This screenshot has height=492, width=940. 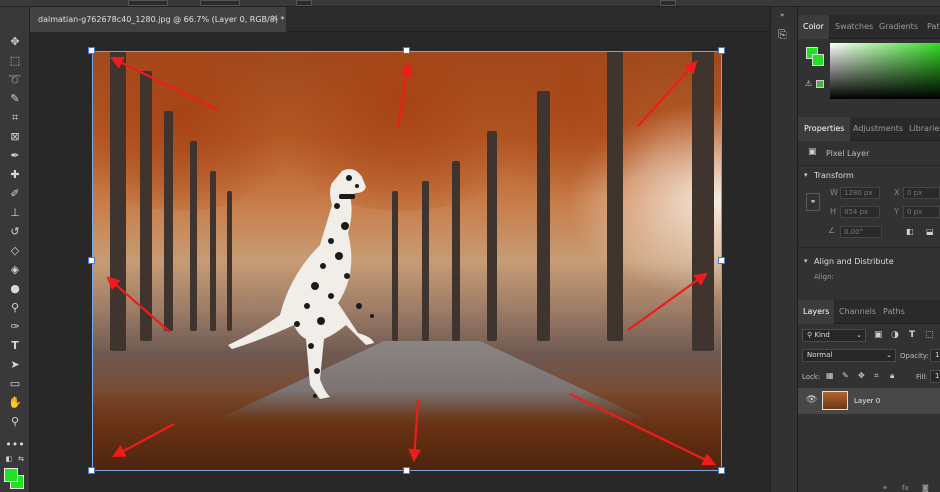 I want to click on move-icon: ✥, so click(x=15, y=41).